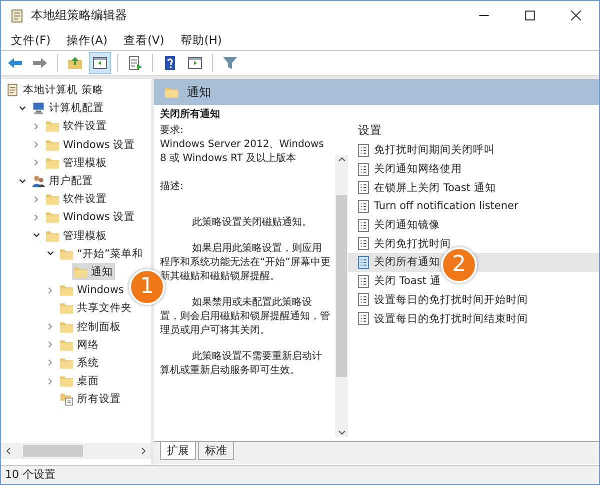 The image size is (600, 485). Describe the element at coordinates (190, 115) in the screenshot. I see `policy-title: 关闭所有通知` at that location.